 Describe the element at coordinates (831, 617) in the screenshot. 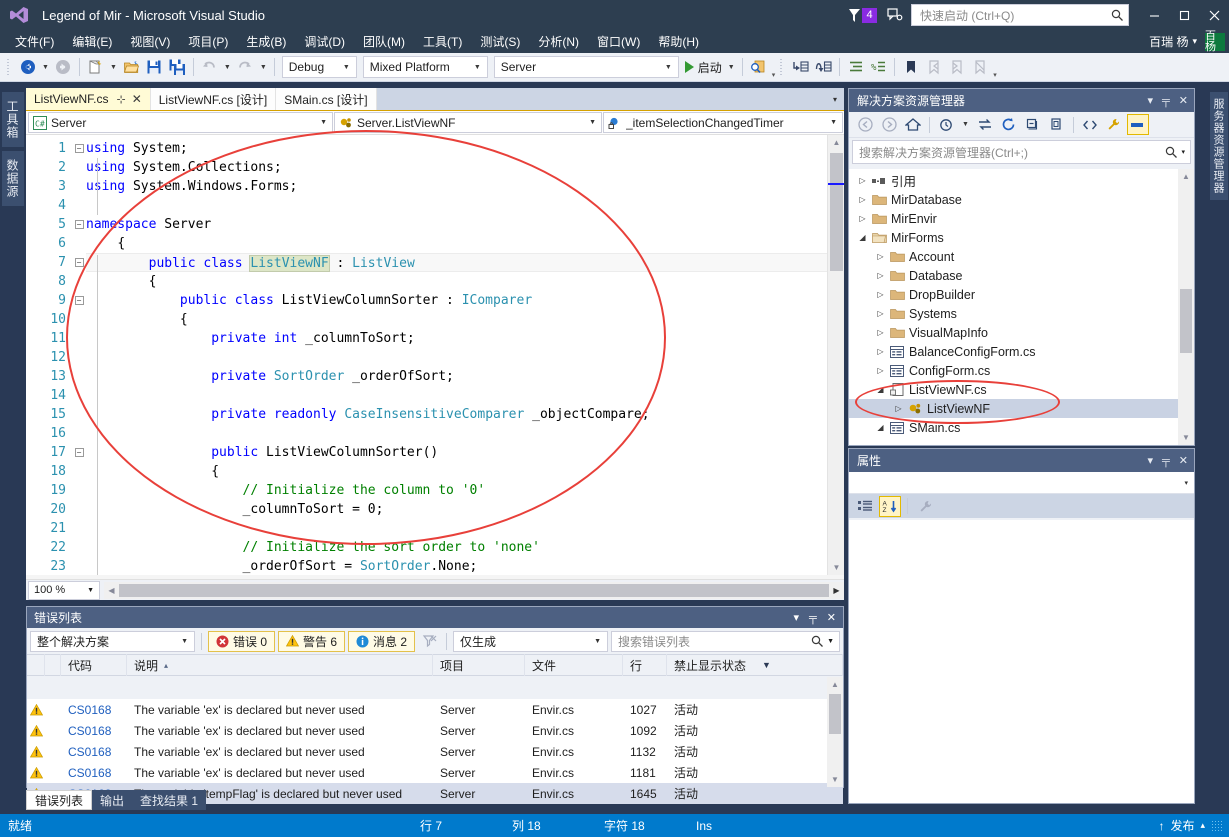

I see `pane-close-icon: ✕` at that location.